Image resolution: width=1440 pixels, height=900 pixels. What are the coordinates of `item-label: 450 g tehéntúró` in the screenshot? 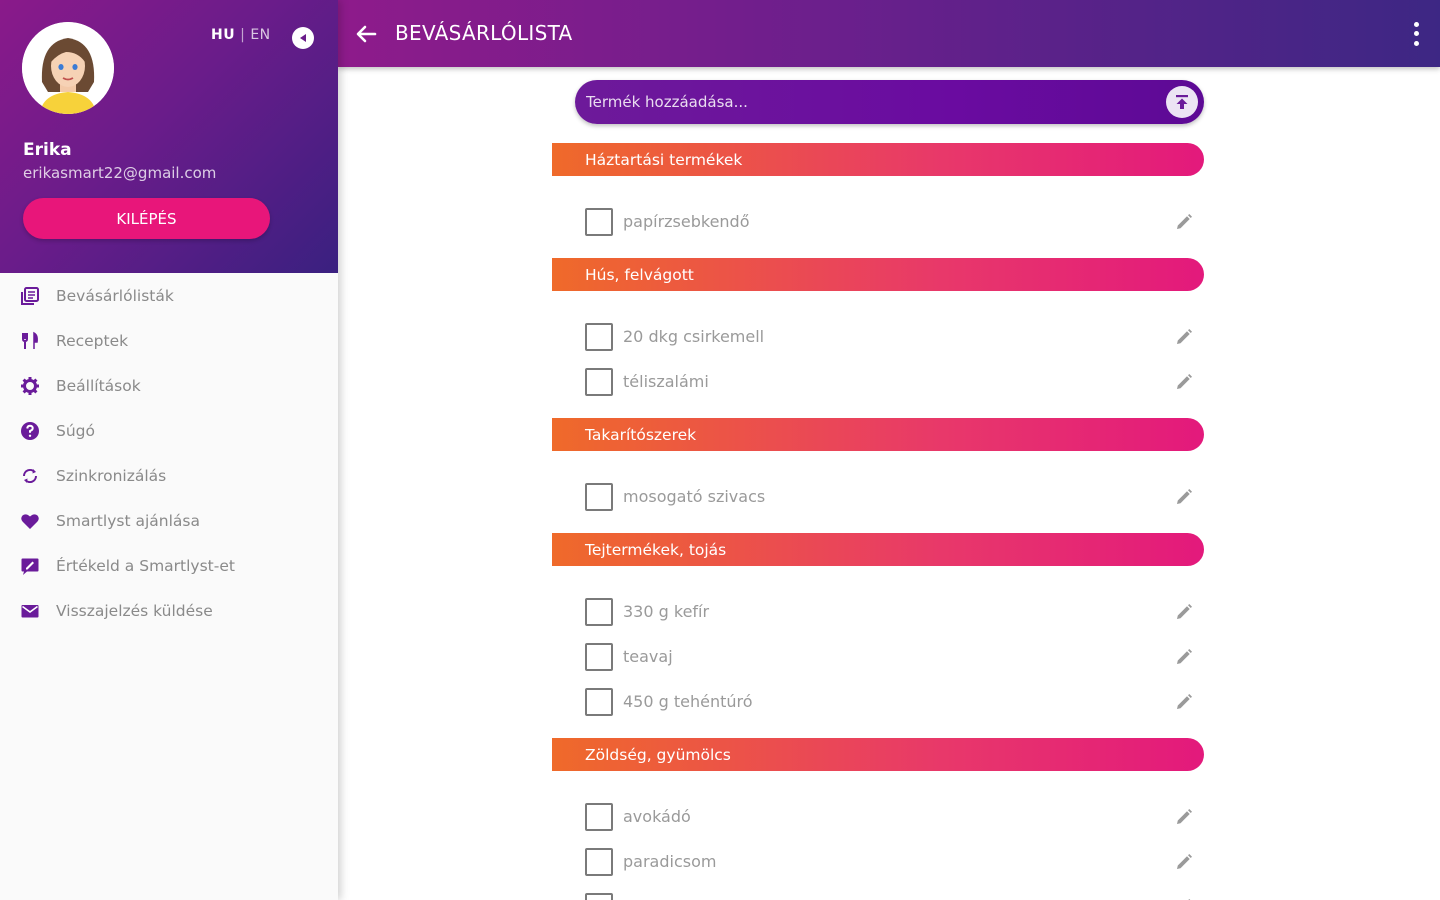 It's located at (688, 701).